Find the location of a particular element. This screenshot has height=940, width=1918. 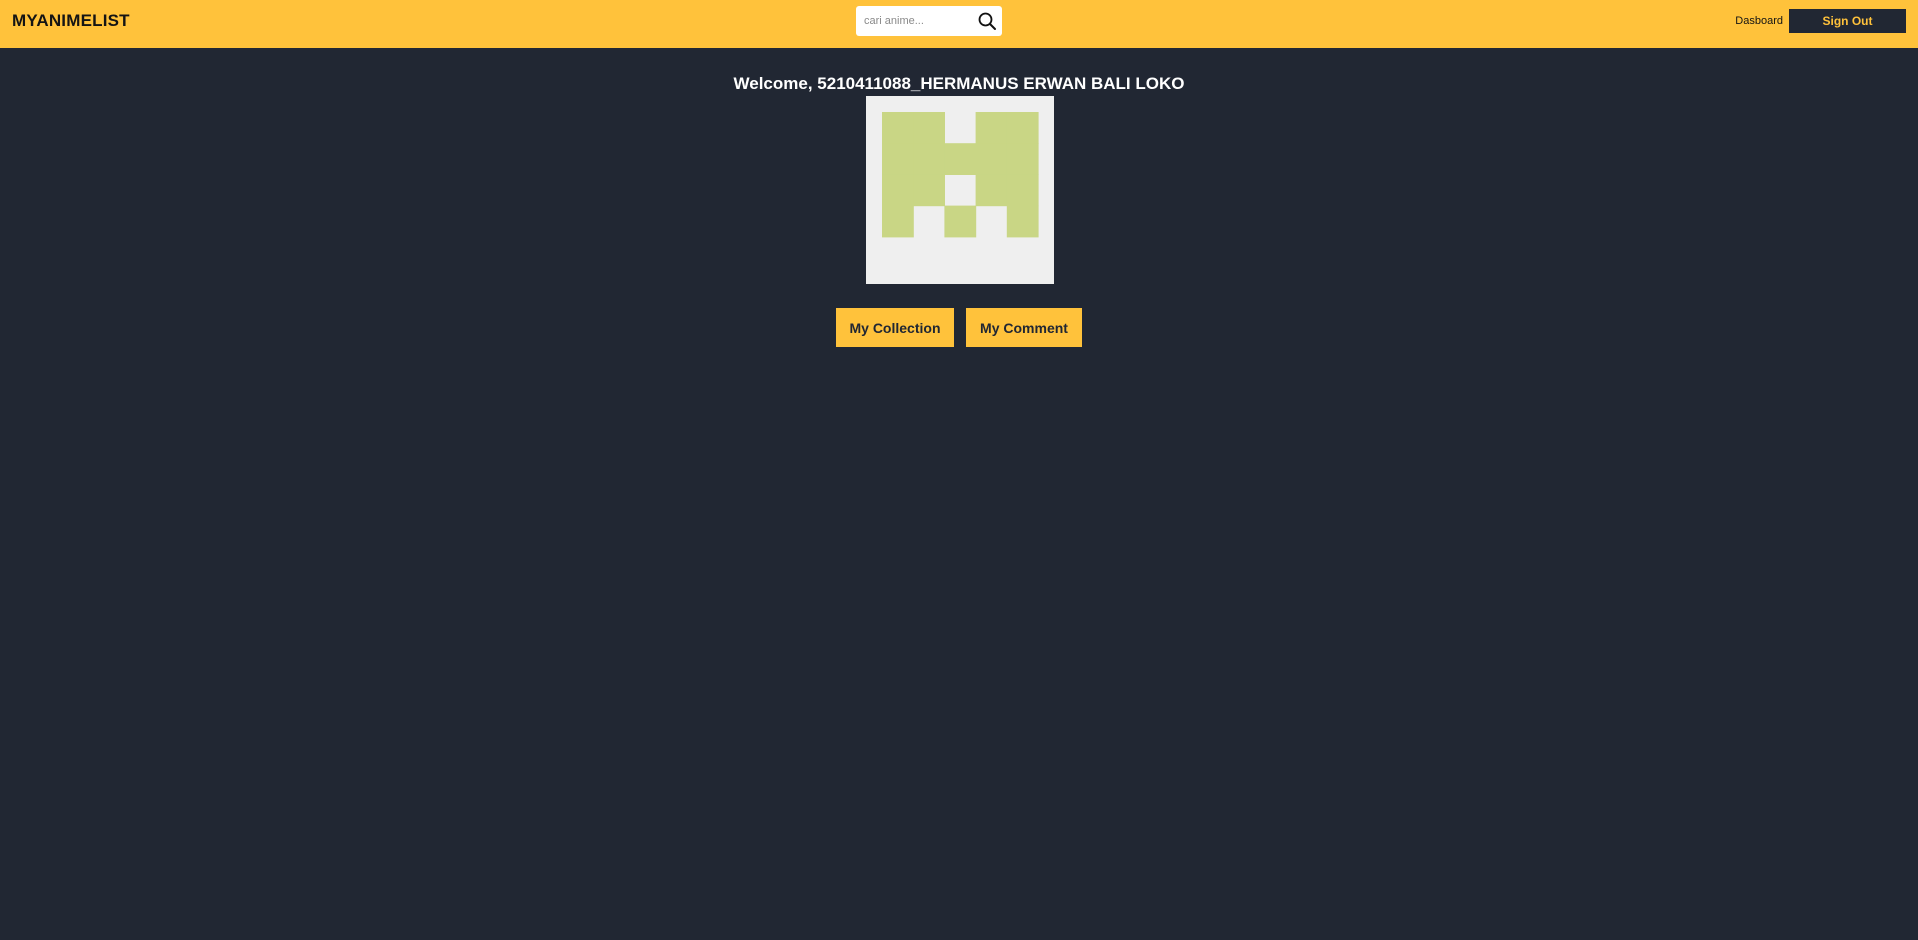

search-icon is located at coordinates (987, 21).